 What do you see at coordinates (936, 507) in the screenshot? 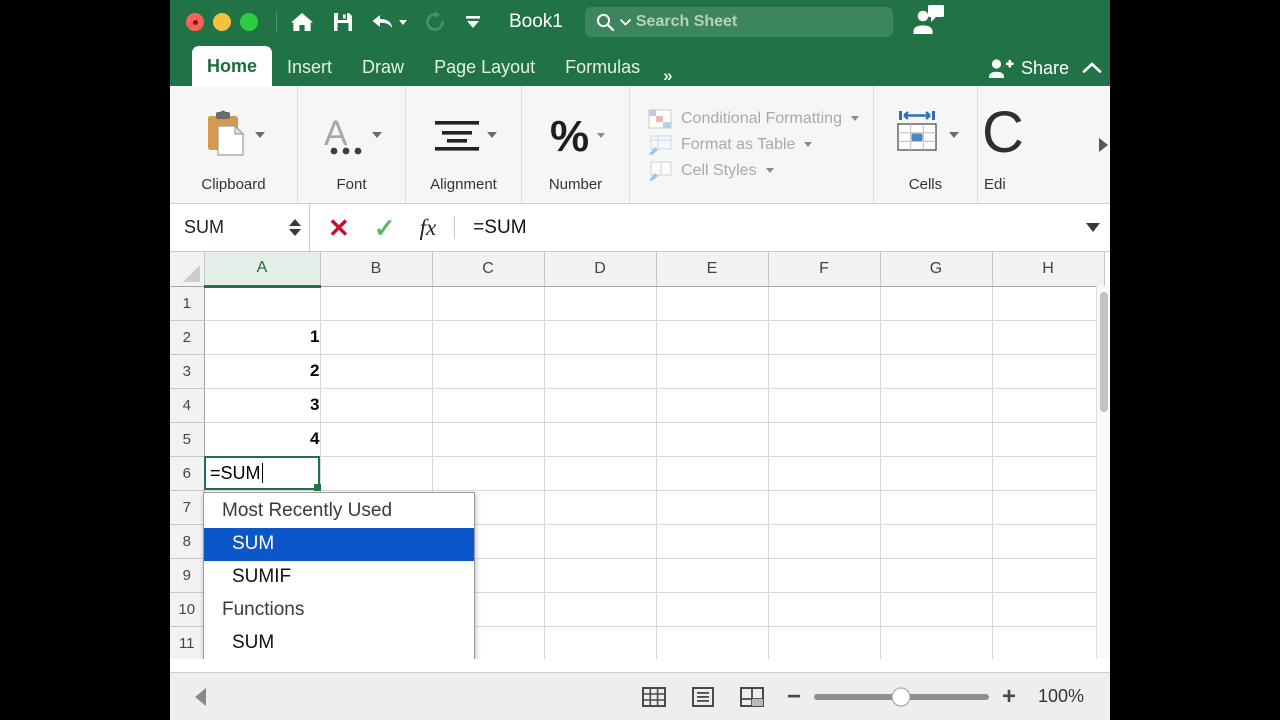
I see `cell-g7` at bounding box center [936, 507].